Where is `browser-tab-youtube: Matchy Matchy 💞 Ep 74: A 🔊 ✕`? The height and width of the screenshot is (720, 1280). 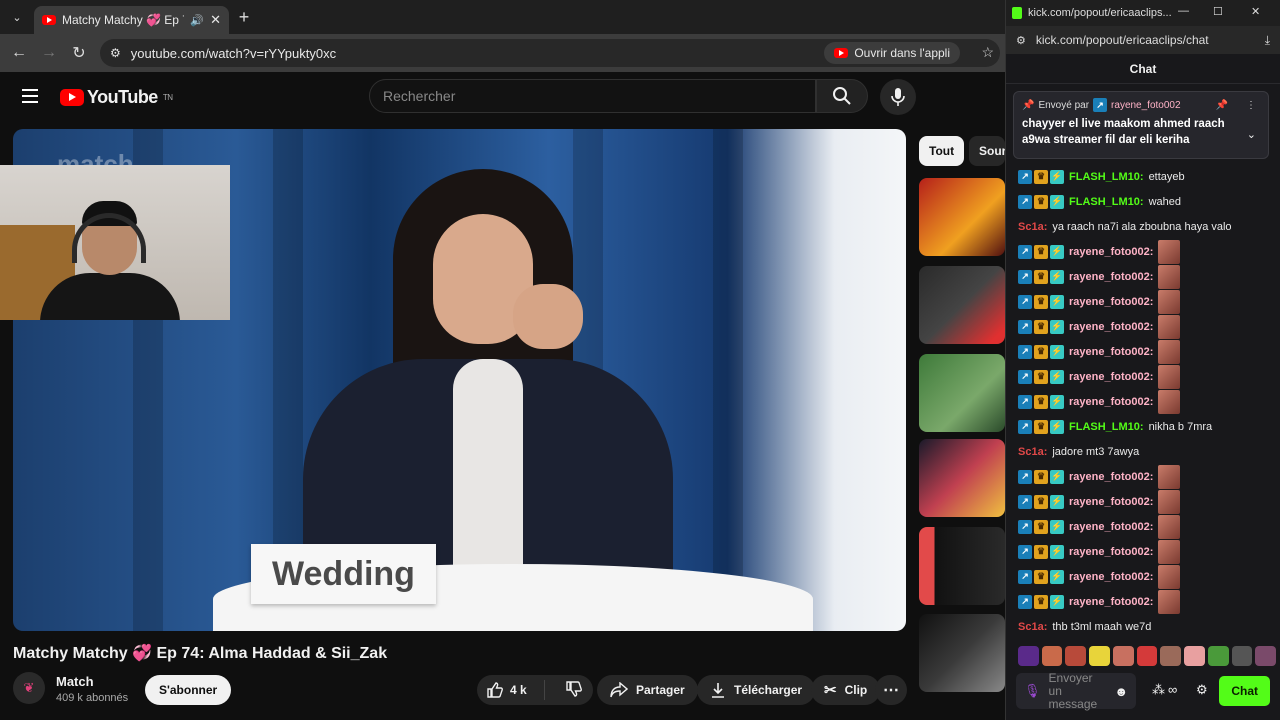 browser-tab-youtube: Matchy Matchy 💞 Ep 74: A 🔊 ✕ is located at coordinates (131, 20).